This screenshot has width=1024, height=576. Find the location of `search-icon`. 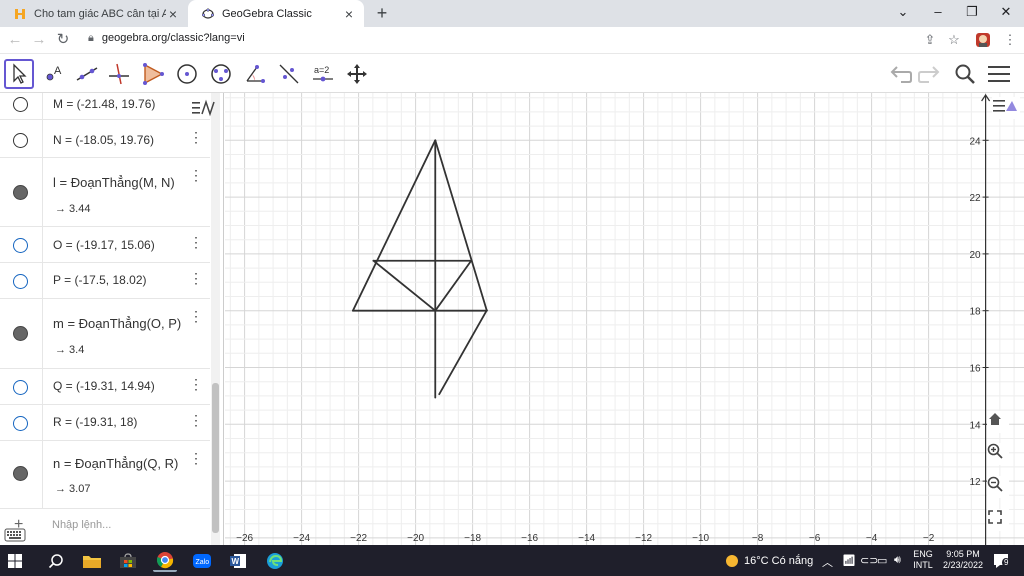

search-icon is located at coordinates (965, 74).